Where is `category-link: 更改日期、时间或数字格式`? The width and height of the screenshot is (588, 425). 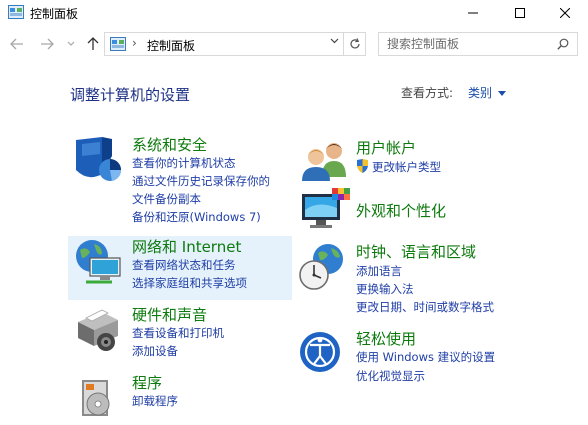
category-link: 更改日期、时间或数字格式 is located at coordinates (425, 307).